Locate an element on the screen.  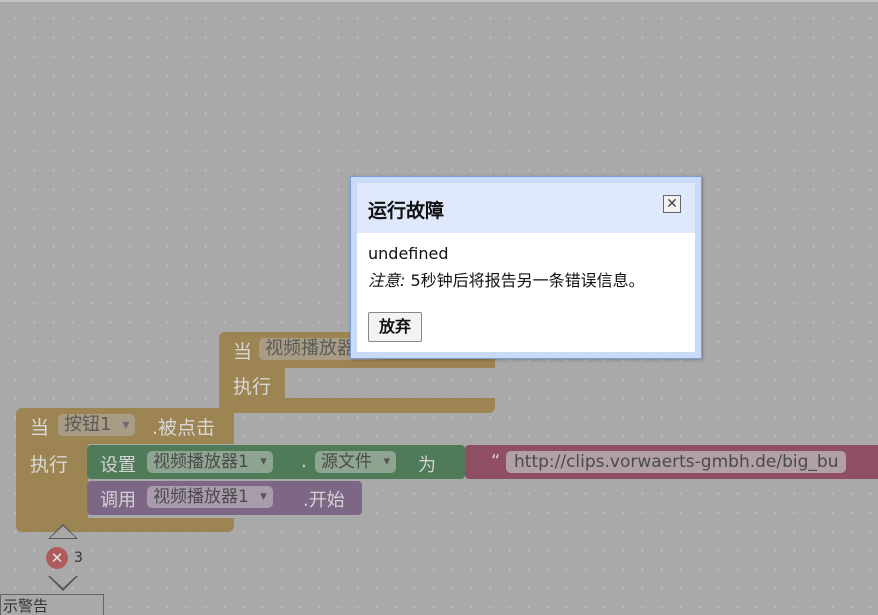
to-label: 为 is located at coordinates (427, 465).